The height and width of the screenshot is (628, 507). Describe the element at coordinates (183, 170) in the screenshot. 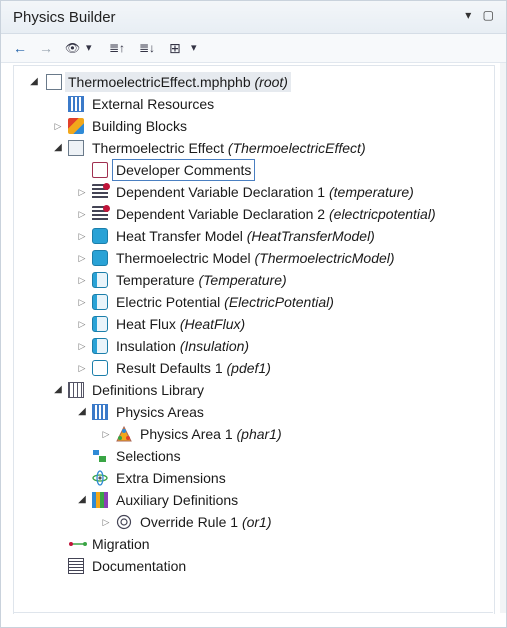

I see `developer-comments-label: Developer Comments` at that location.